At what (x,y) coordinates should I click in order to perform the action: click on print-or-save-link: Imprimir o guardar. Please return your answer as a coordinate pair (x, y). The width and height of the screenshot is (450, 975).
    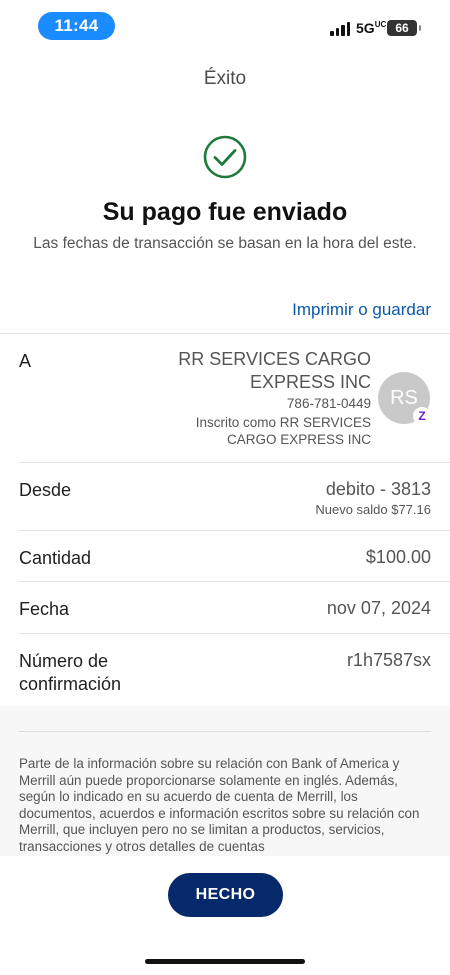
    Looking at the image, I should click on (361, 310).